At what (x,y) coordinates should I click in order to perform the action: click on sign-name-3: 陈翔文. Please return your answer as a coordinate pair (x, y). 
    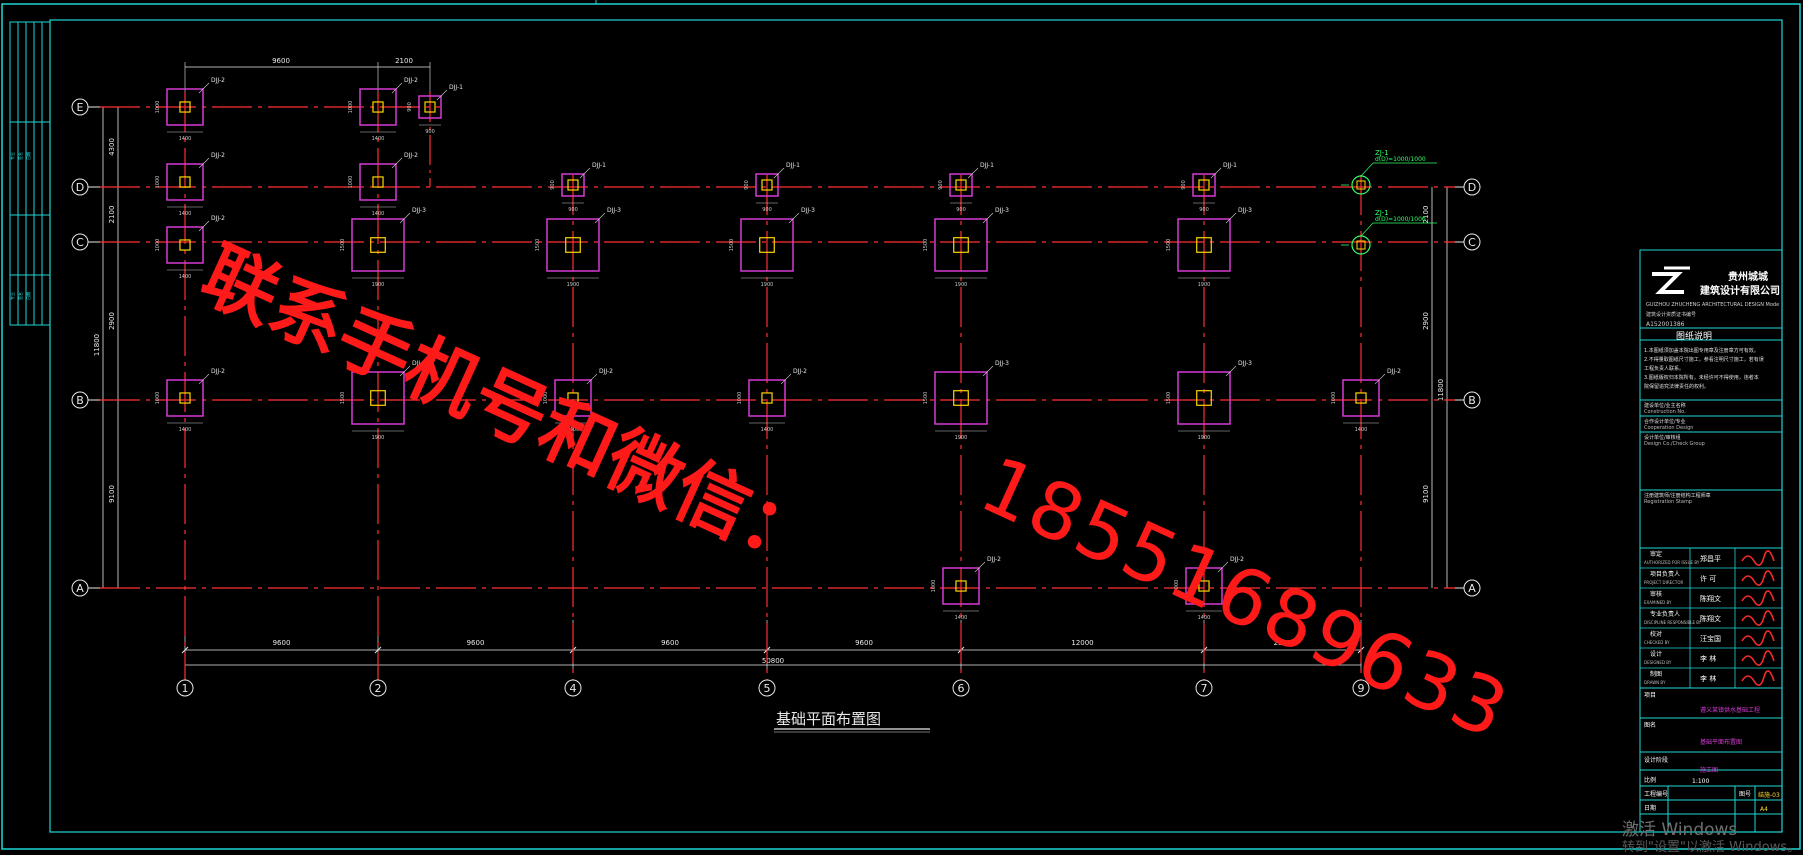
    Looking at the image, I should click on (1710, 618).